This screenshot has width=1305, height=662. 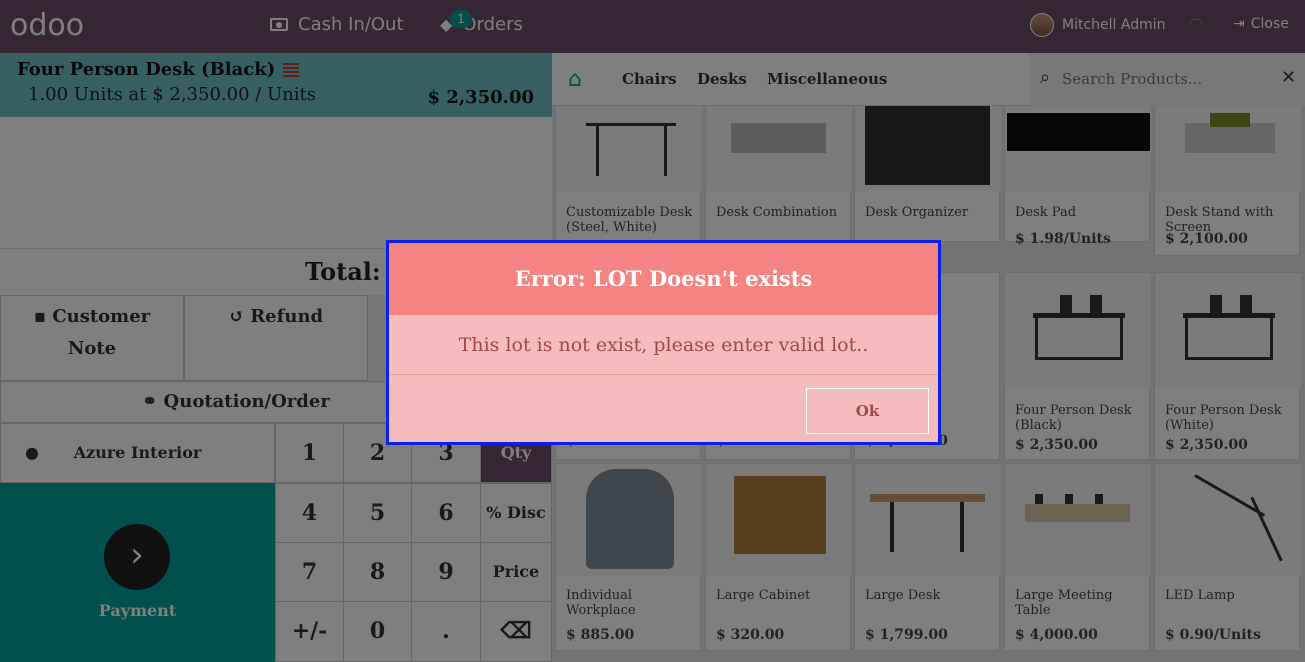 What do you see at coordinates (663, 279) in the screenshot?
I see `error-dialog-title: Error: LOT Doesn't exists` at bounding box center [663, 279].